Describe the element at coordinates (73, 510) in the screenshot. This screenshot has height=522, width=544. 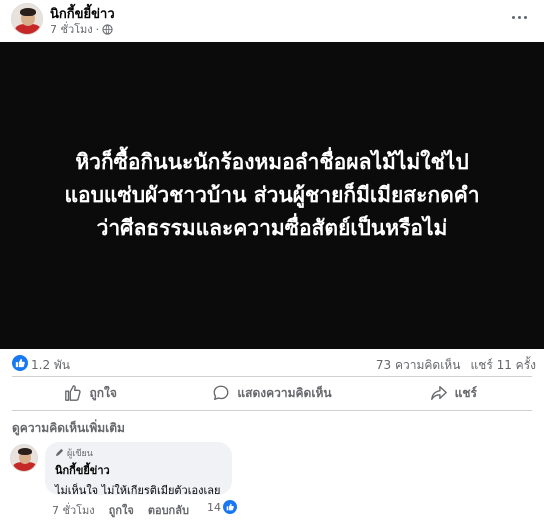
I see `comment-age: 7 ชั่วโมง` at that location.